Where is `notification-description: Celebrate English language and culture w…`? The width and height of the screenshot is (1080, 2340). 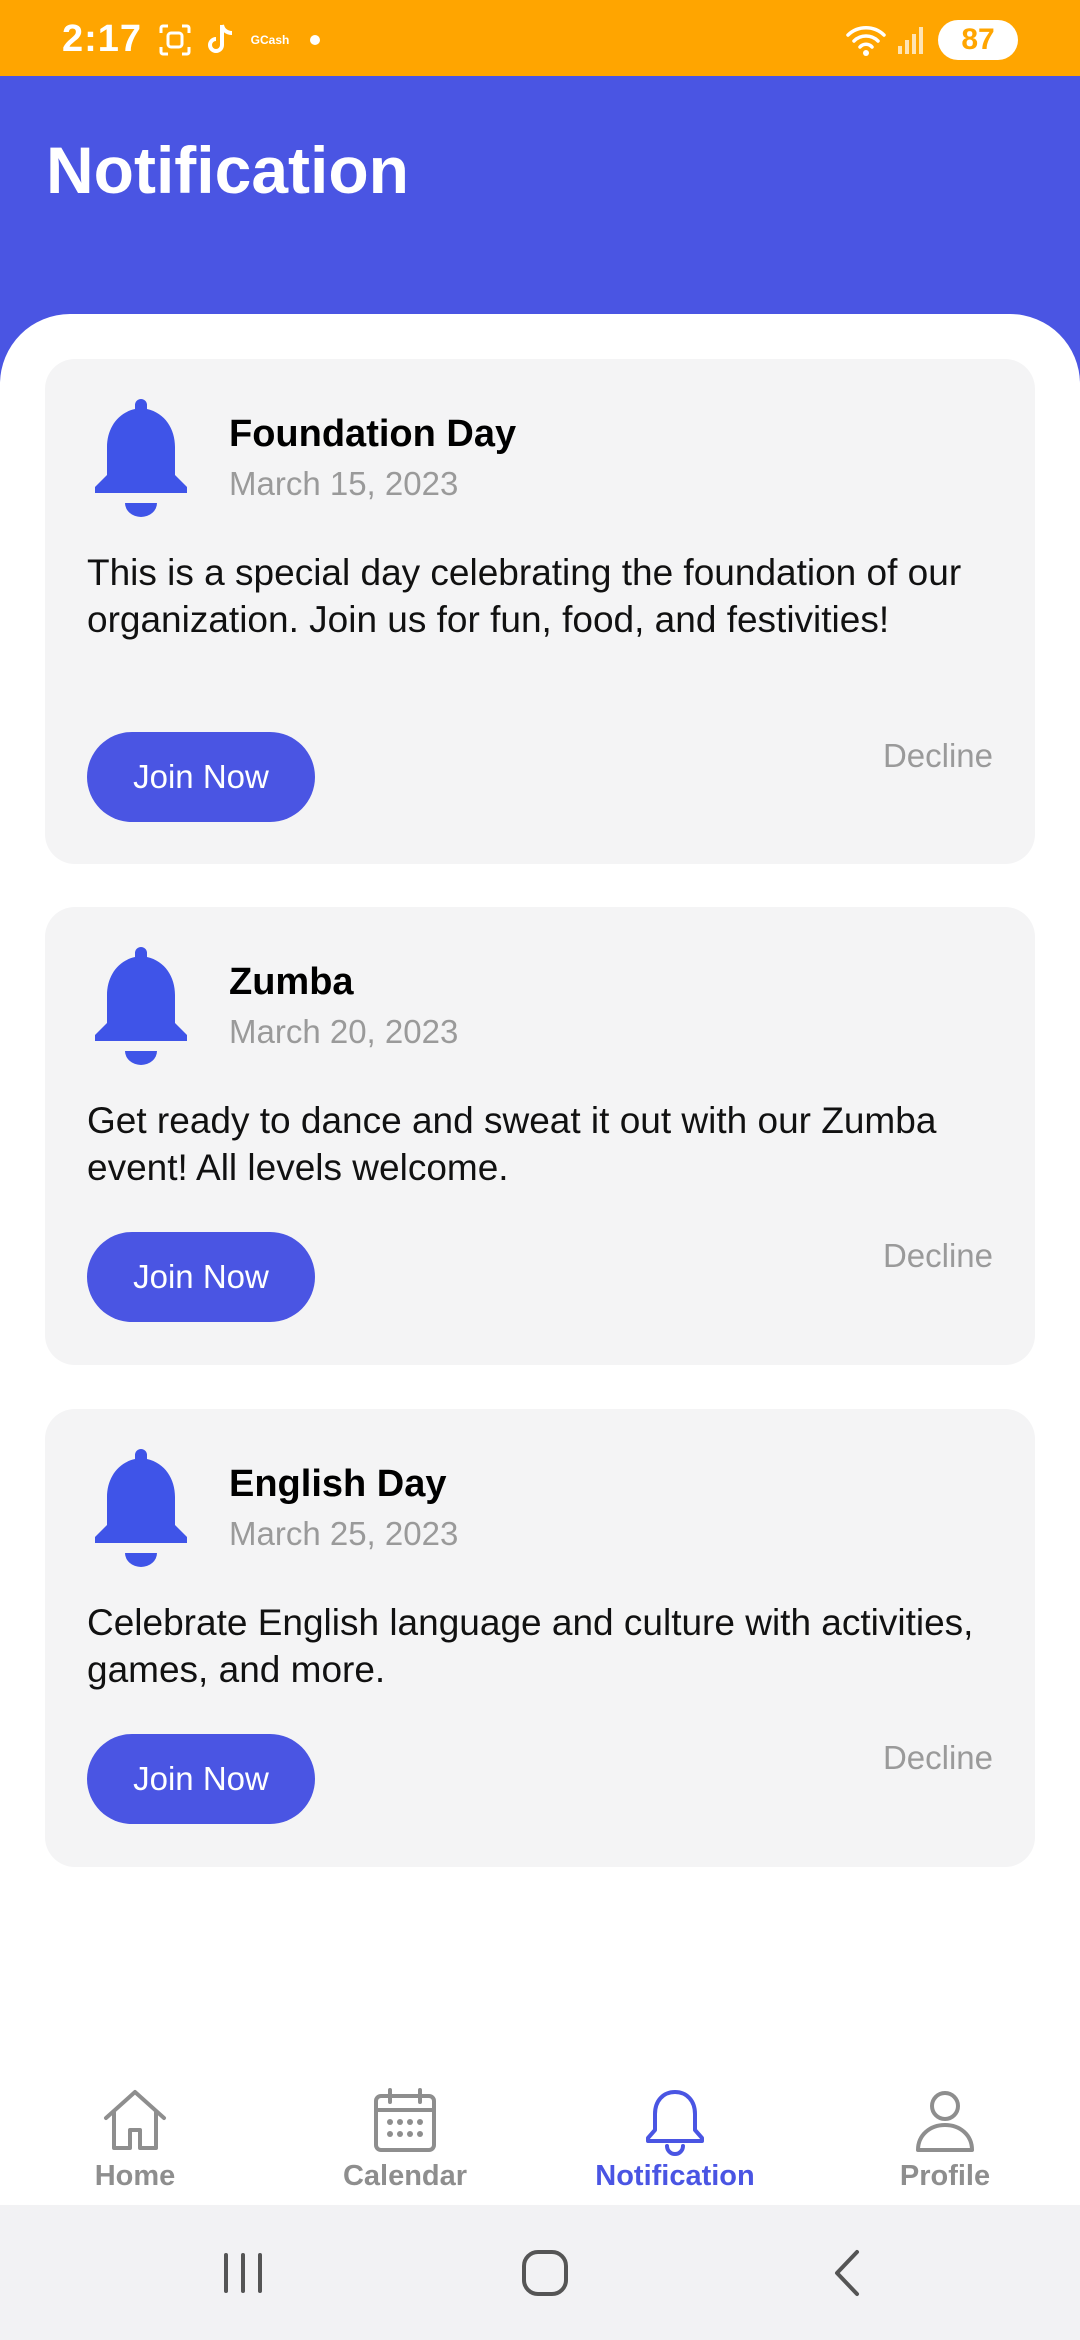
notification-description: Celebrate English language and culture w… is located at coordinates (530, 1646).